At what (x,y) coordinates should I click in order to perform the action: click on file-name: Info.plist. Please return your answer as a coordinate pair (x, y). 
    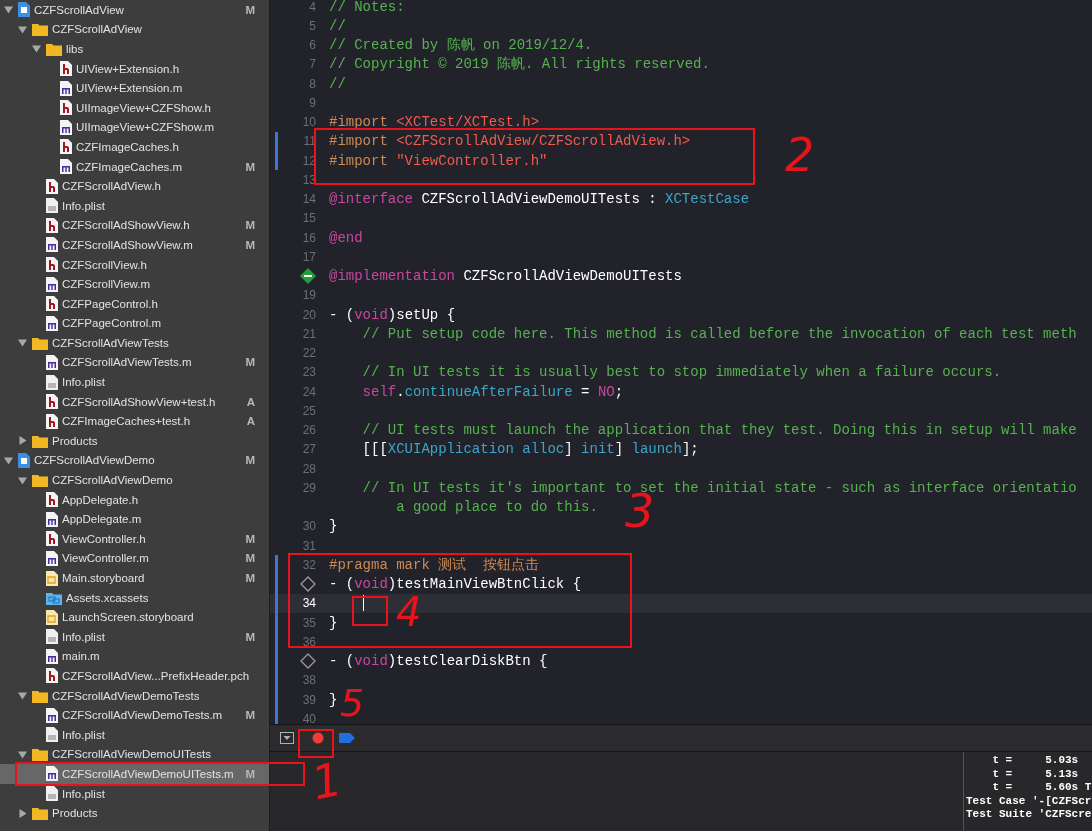
    Looking at the image, I should click on (83, 382).